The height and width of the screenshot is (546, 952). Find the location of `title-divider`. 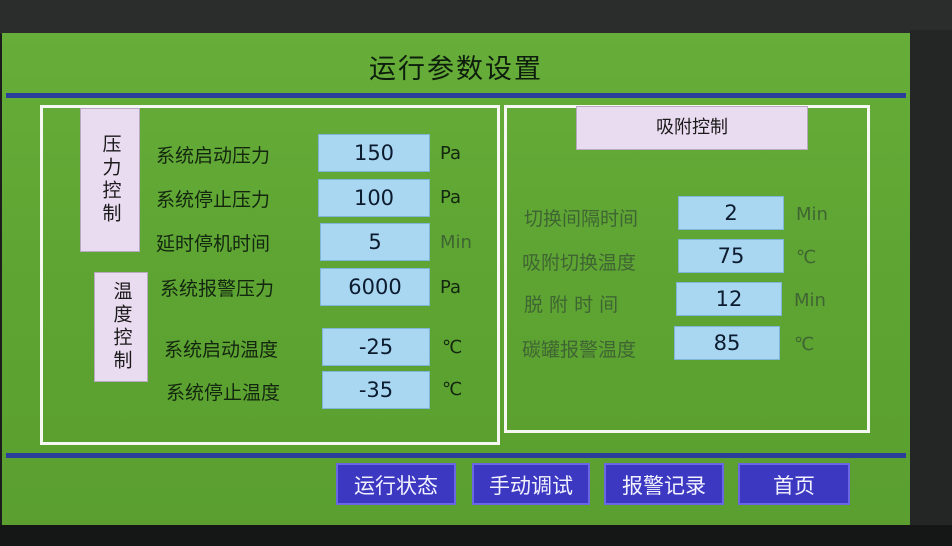

title-divider is located at coordinates (456, 95).